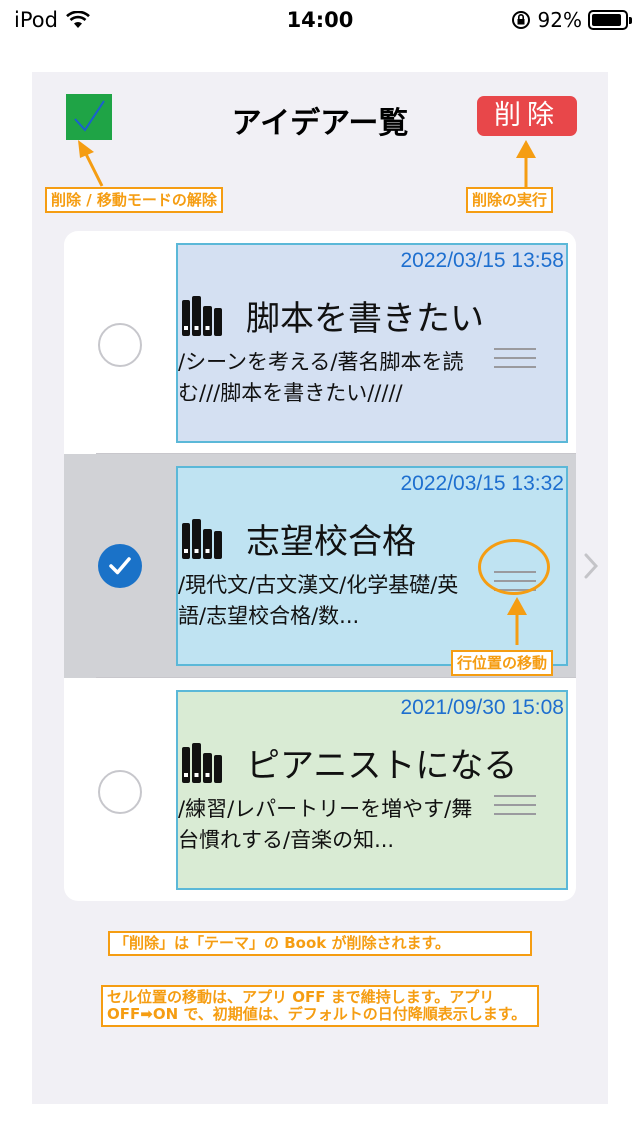 This screenshot has width=640, height=1136. Describe the element at coordinates (502, 663) in the screenshot. I see `reorder-annotation: 行位置の移動` at that location.